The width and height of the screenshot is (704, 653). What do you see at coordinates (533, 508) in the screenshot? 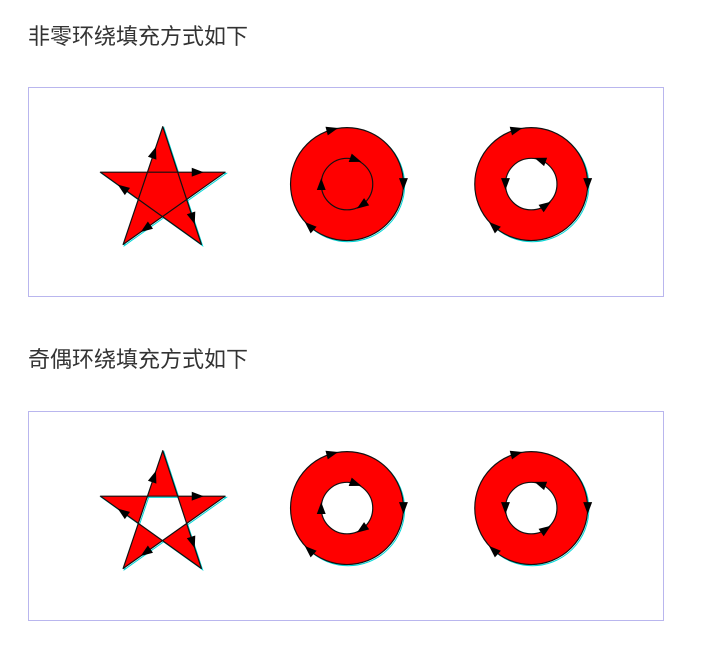
I see `evenodd-ring-opposite-dir` at bounding box center [533, 508].